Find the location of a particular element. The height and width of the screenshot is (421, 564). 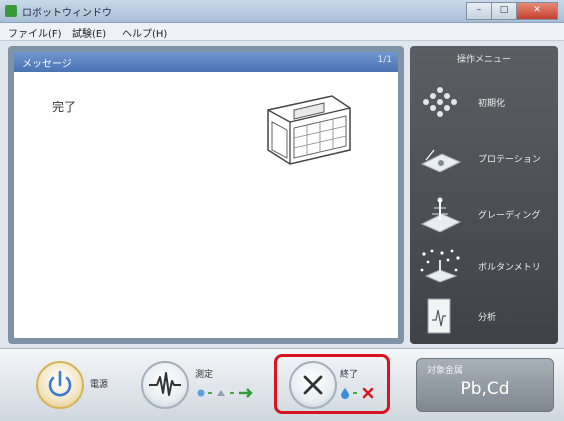

sidebar-item-initialize: 初期化 is located at coordinates (484, 103).